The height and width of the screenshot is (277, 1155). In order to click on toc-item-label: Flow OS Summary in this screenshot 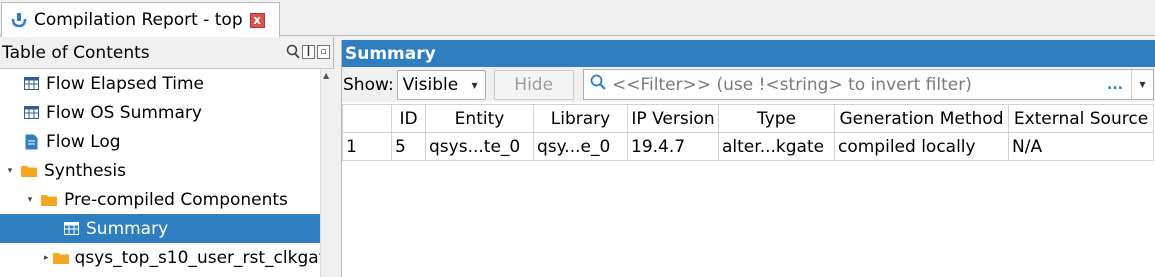, I will do `click(124, 112)`.